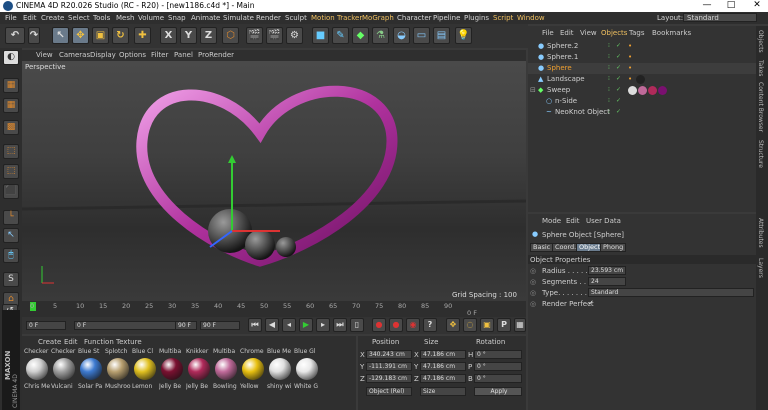 The height and width of the screenshot is (410, 768). What do you see at coordinates (323, 325) in the screenshot?
I see `next-frame-icon: ▸` at bounding box center [323, 325].